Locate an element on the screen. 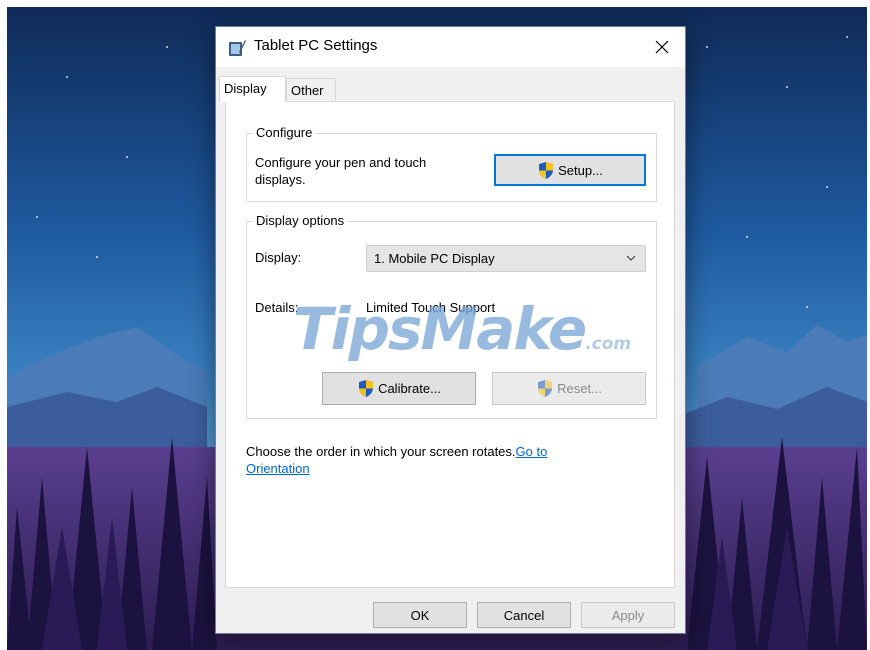  display-label: Display: is located at coordinates (278, 257).